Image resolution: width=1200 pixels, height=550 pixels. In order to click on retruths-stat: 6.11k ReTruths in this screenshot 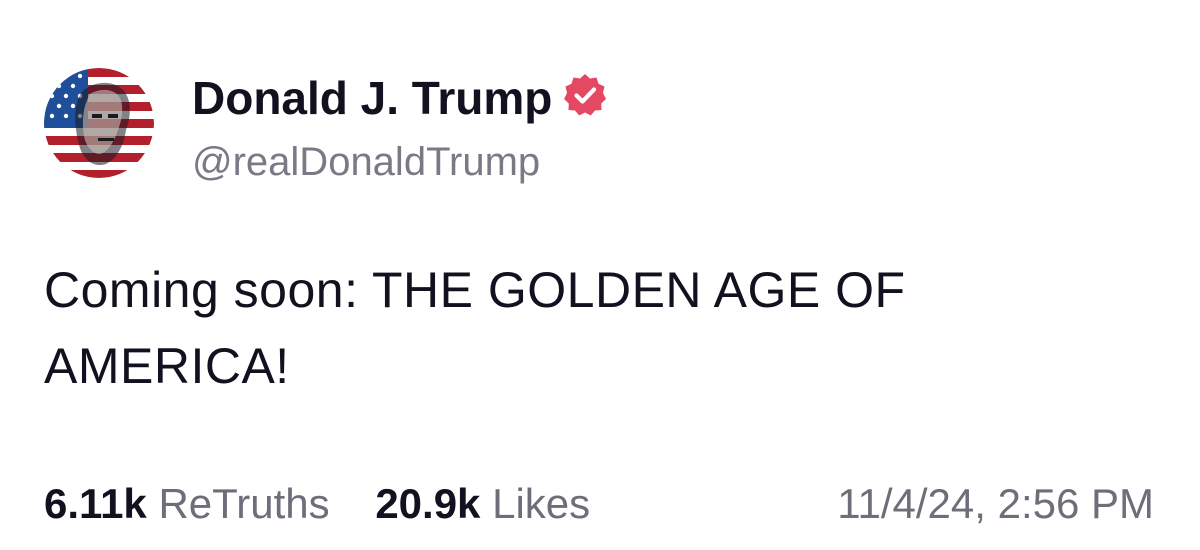, I will do `click(187, 504)`.